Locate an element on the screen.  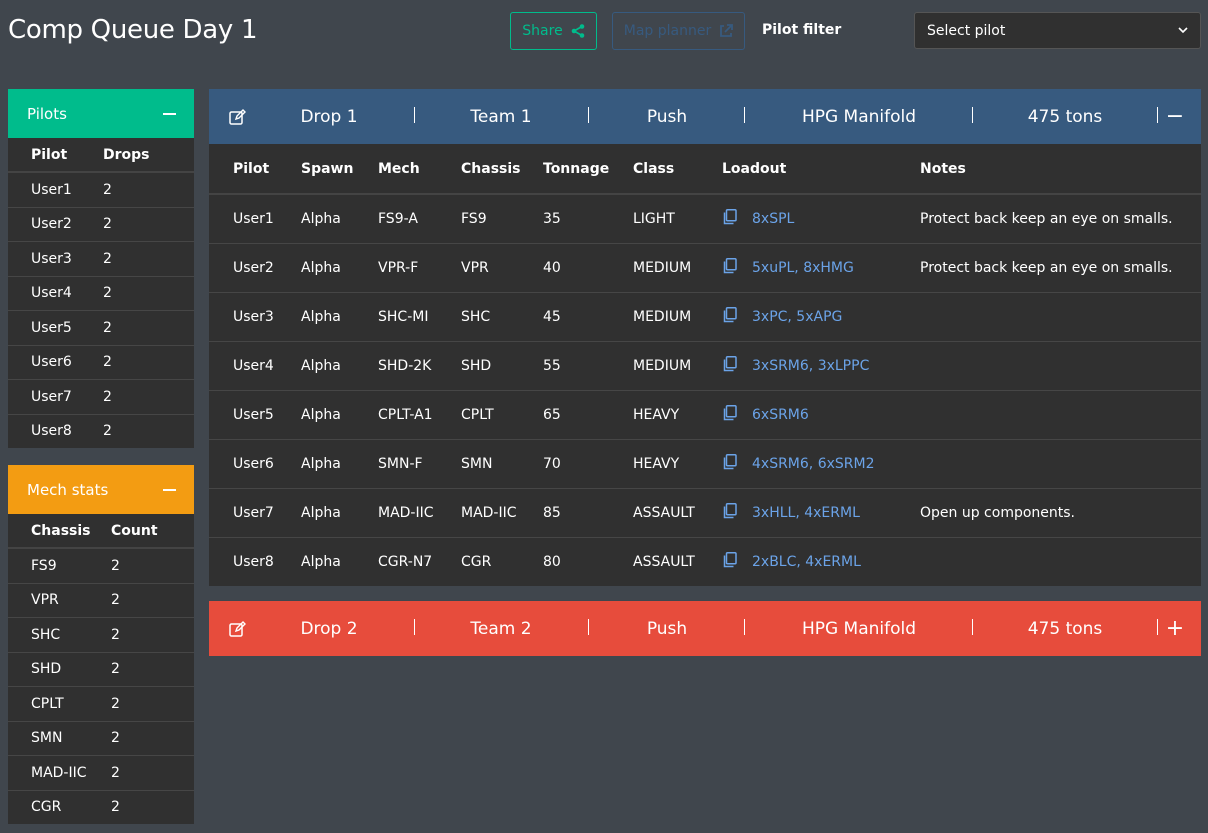
cell-notes: Open up components. is located at coordinates (1060, 513).